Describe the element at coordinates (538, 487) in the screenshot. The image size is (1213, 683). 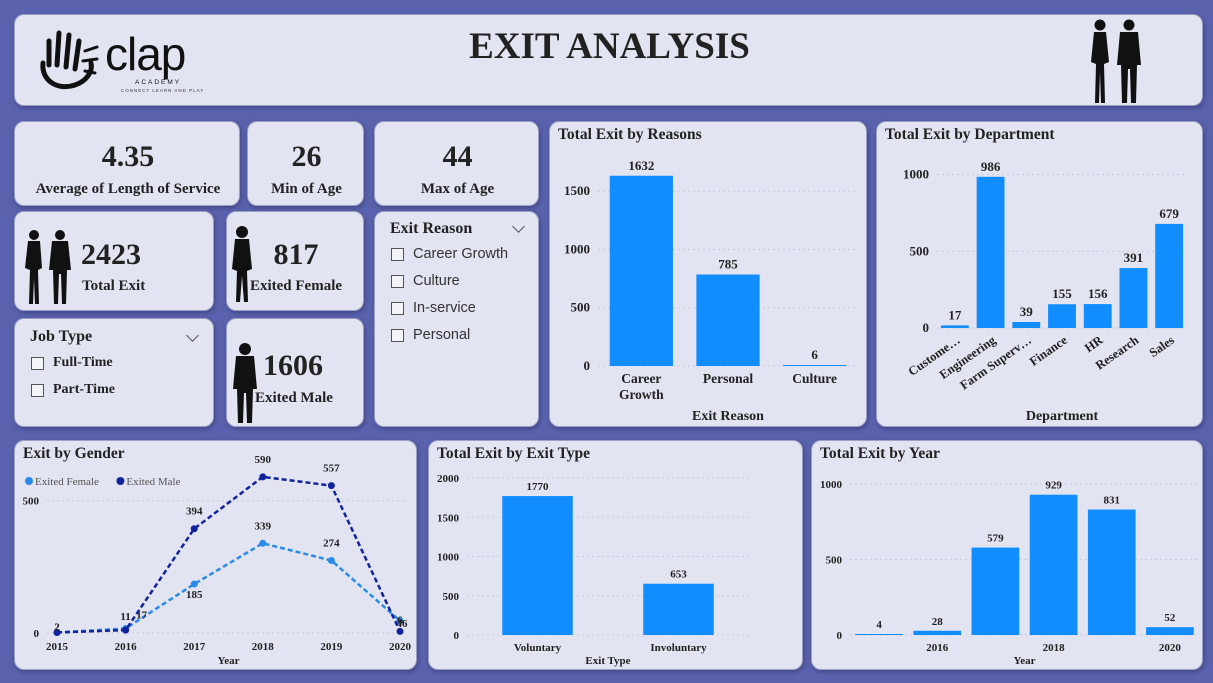
I see `data-label: 1770` at that location.